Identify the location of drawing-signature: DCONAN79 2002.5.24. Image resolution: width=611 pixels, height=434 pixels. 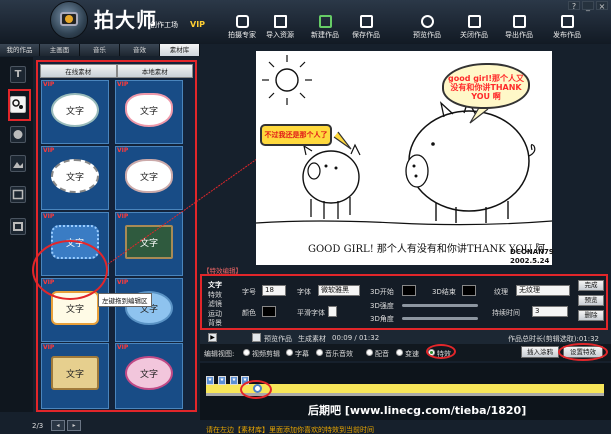
(532, 257).